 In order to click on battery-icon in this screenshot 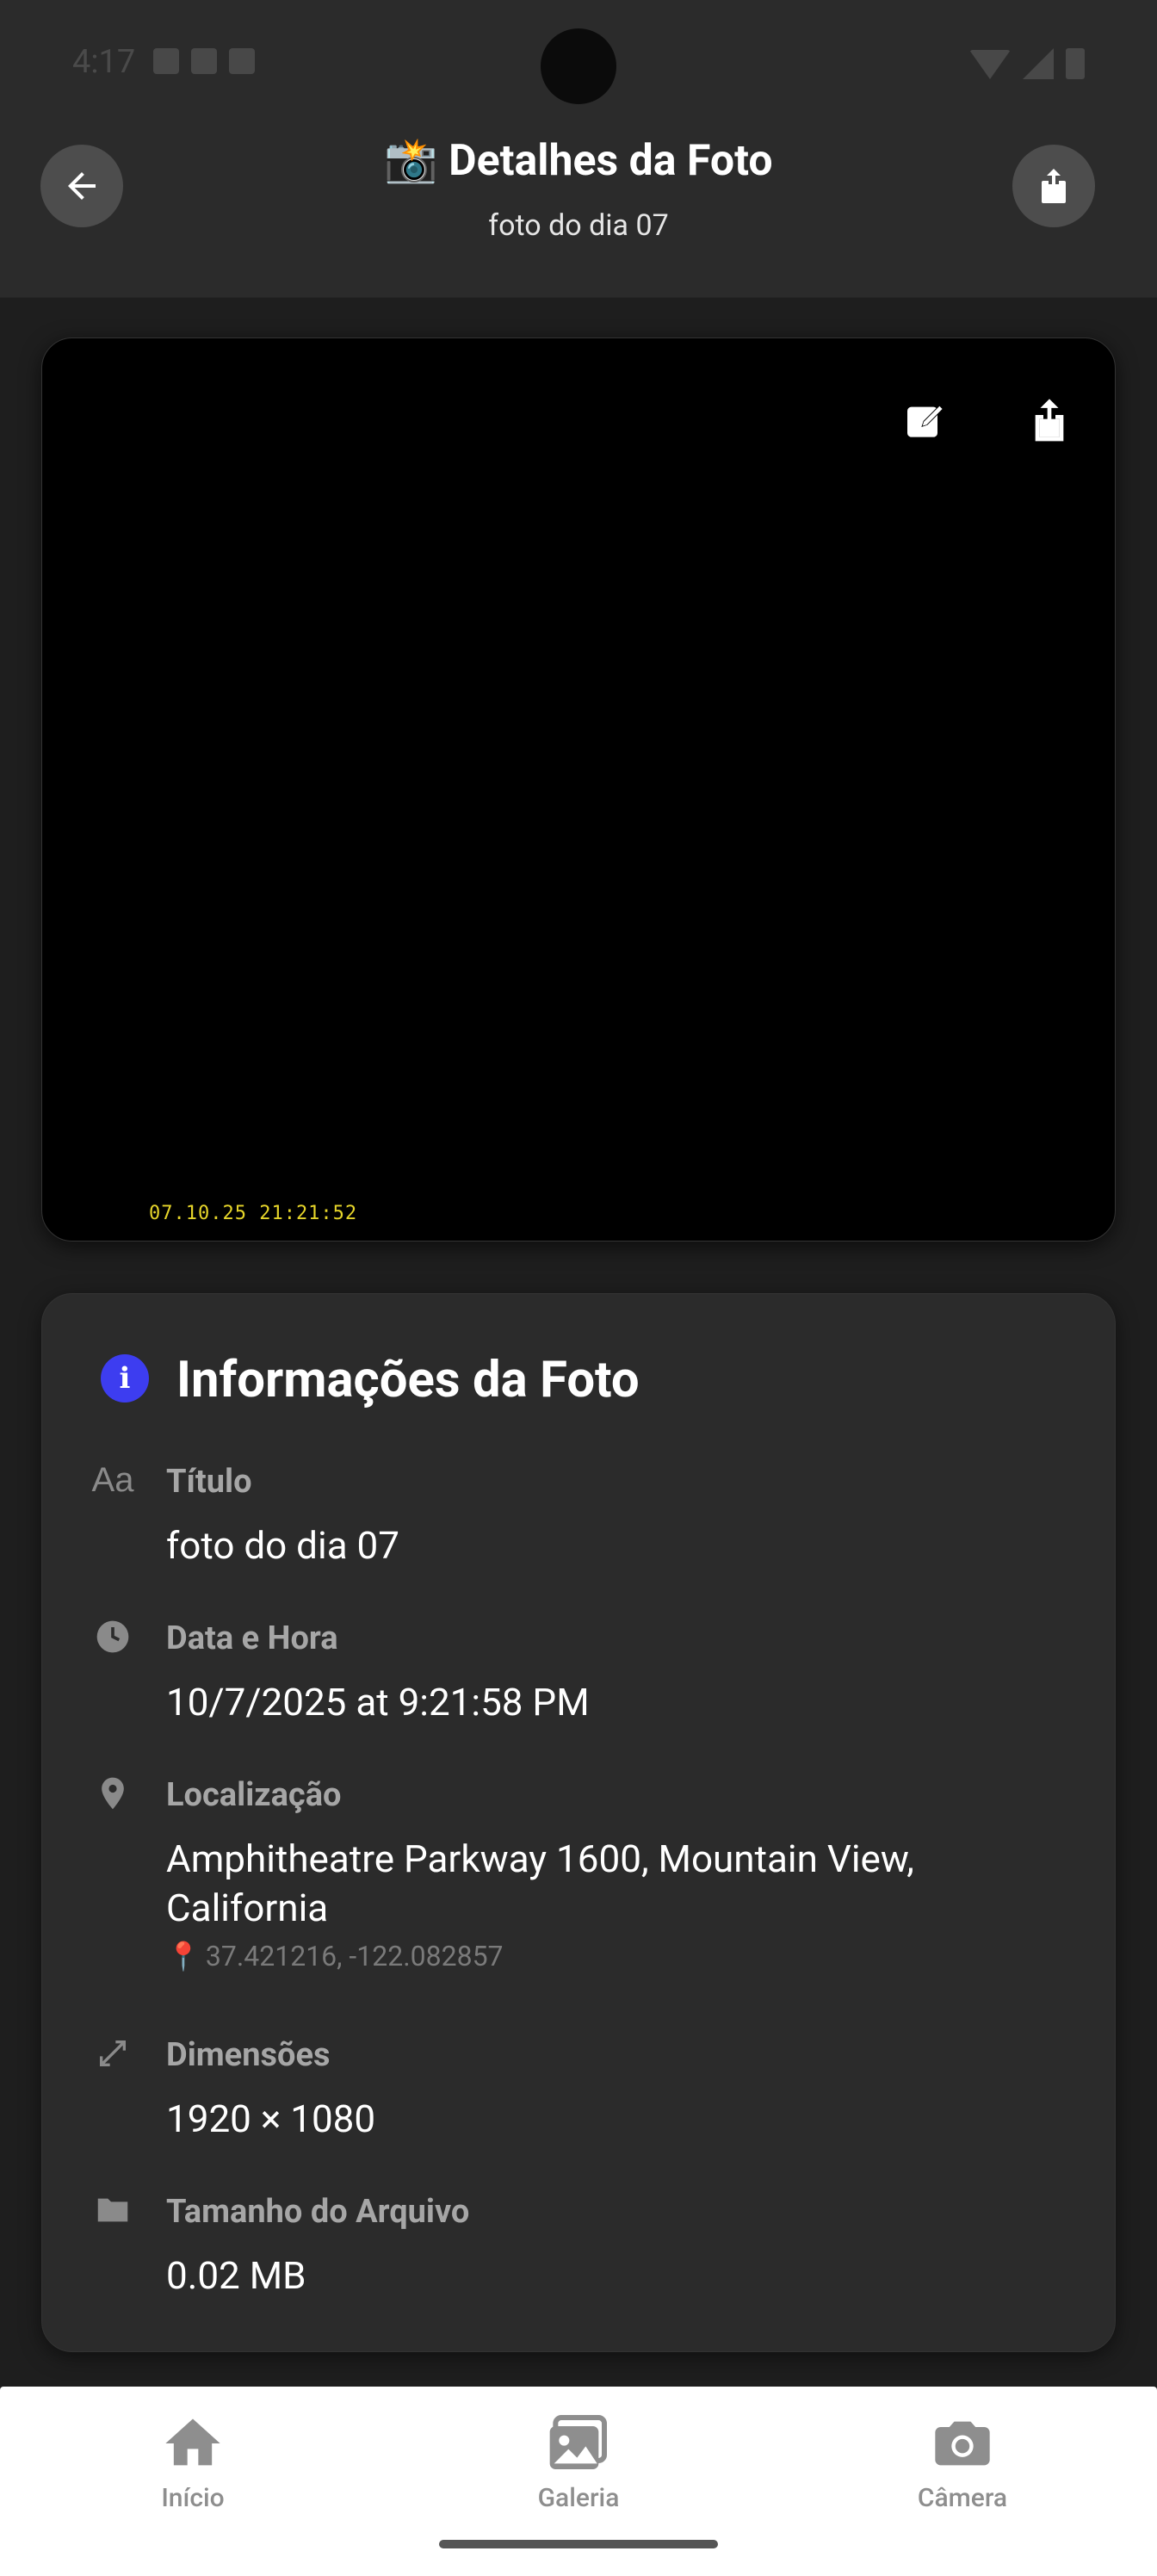, I will do `click(1076, 64)`.